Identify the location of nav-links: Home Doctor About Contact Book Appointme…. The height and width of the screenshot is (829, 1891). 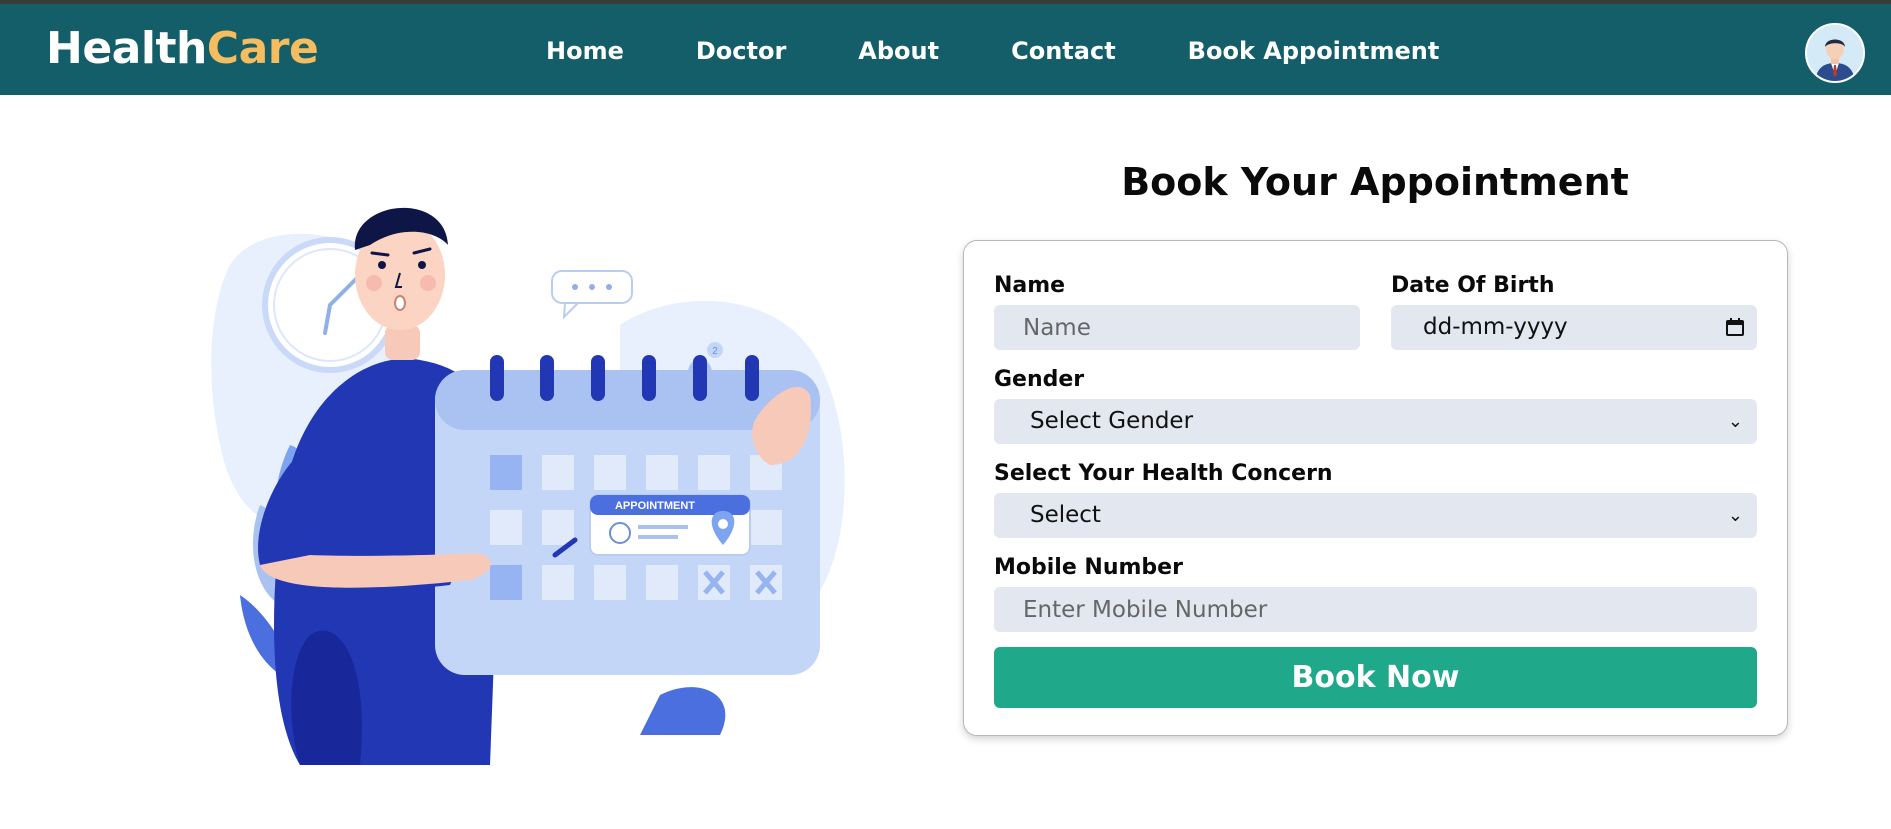
(992, 51).